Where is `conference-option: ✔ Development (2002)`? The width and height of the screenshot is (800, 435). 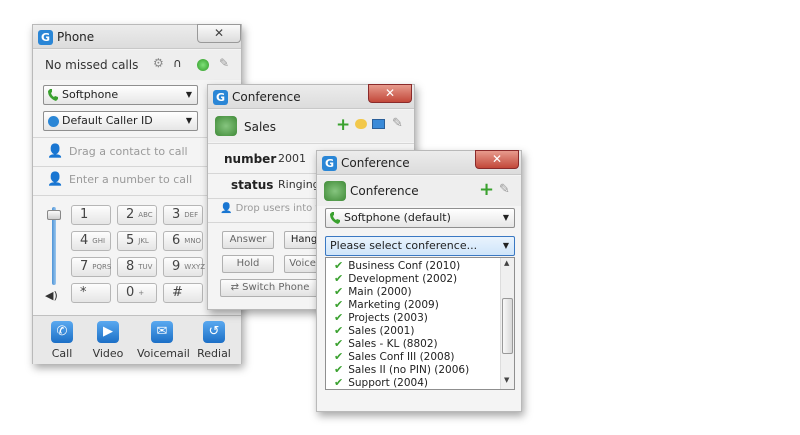 conference-option: ✔ Development (2002) is located at coordinates (395, 278).